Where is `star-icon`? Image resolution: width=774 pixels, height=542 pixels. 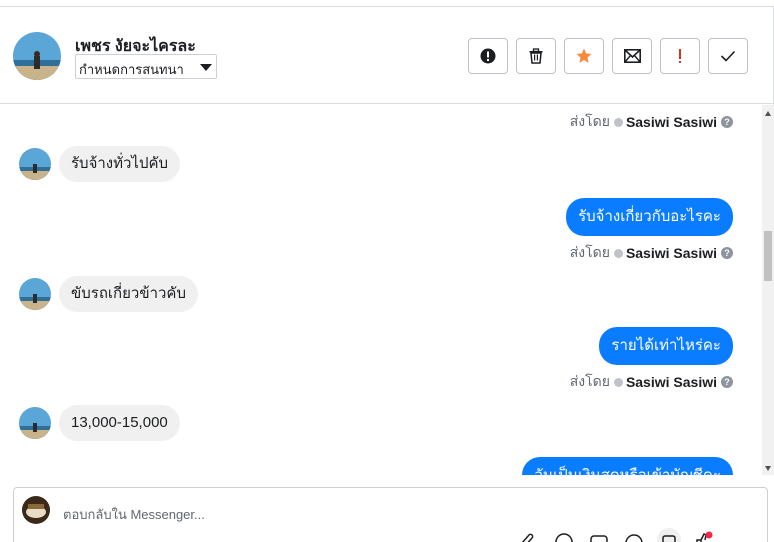 star-icon is located at coordinates (584, 55).